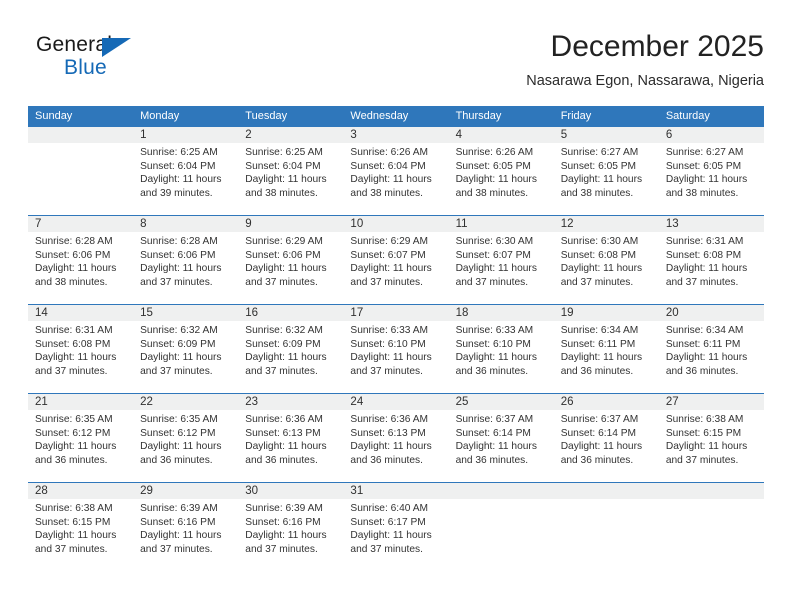 Image resolution: width=792 pixels, height=612 pixels. What do you see at coordinates (248, 135) in the screenshot?
I see `day-number: 2` at bounding box center [248, 135].